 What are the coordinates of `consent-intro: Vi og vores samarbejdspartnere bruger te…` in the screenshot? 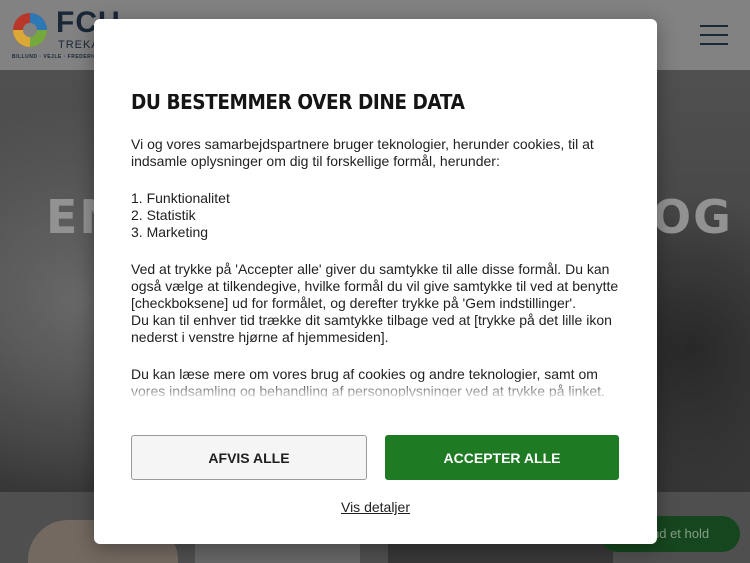 It's located at (362, 152).